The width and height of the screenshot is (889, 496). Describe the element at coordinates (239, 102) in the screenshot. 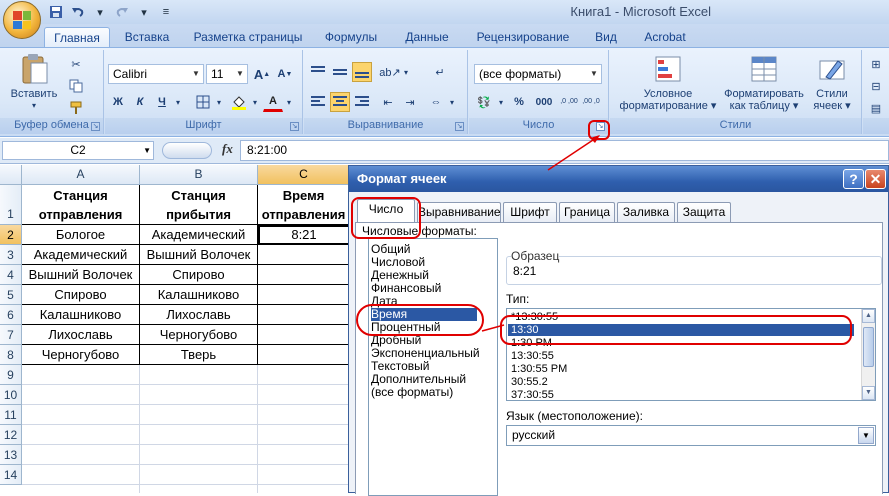

I see `fill-color-icon` at that location.